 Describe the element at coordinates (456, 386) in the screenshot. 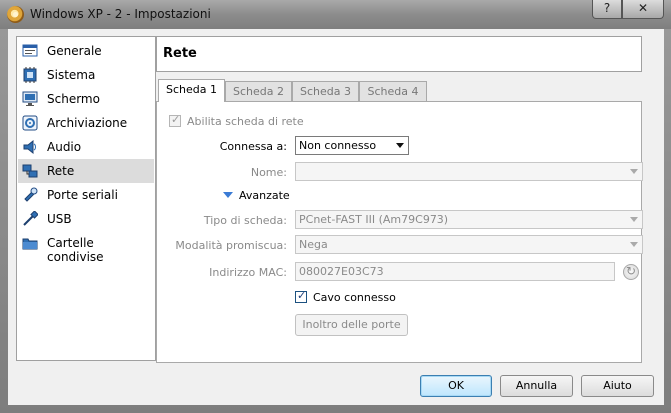

I see `ok-button: OK` at that location.